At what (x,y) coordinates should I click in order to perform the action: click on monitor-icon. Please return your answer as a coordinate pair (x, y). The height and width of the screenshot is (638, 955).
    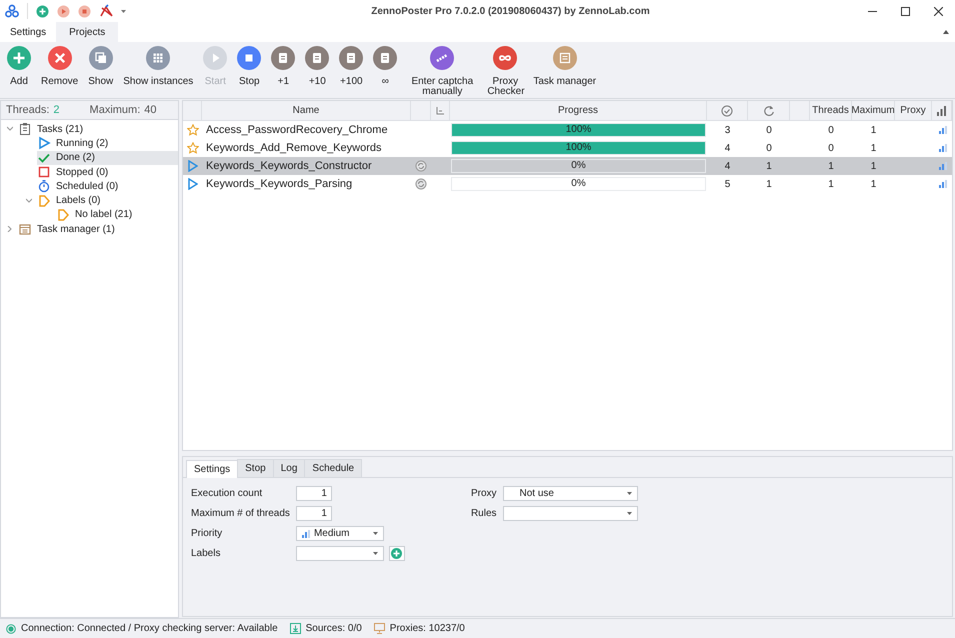
    Looking at the image, I should click on (379, 628).